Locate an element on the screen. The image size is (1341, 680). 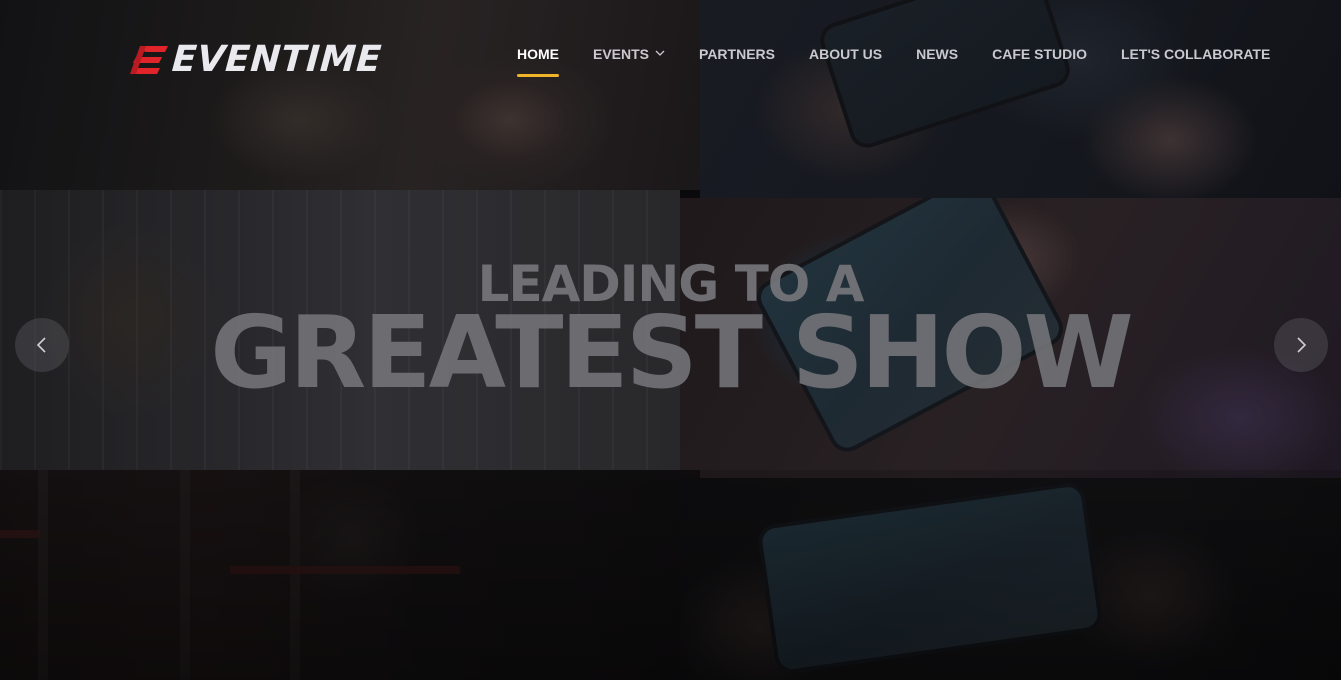
nav-label: NEWS is located at coordinates (937, 54).